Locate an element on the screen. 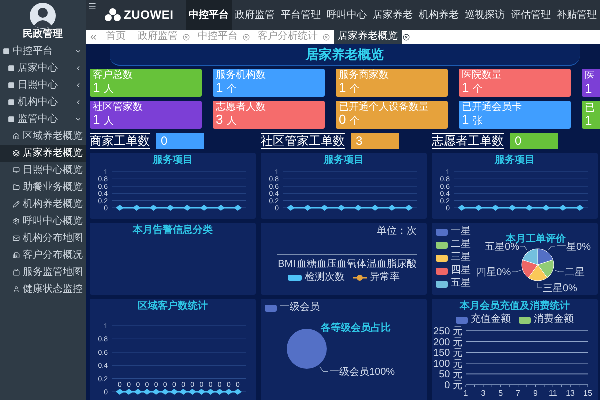  stat-unit: 张 is located at coordinates (478, 122).